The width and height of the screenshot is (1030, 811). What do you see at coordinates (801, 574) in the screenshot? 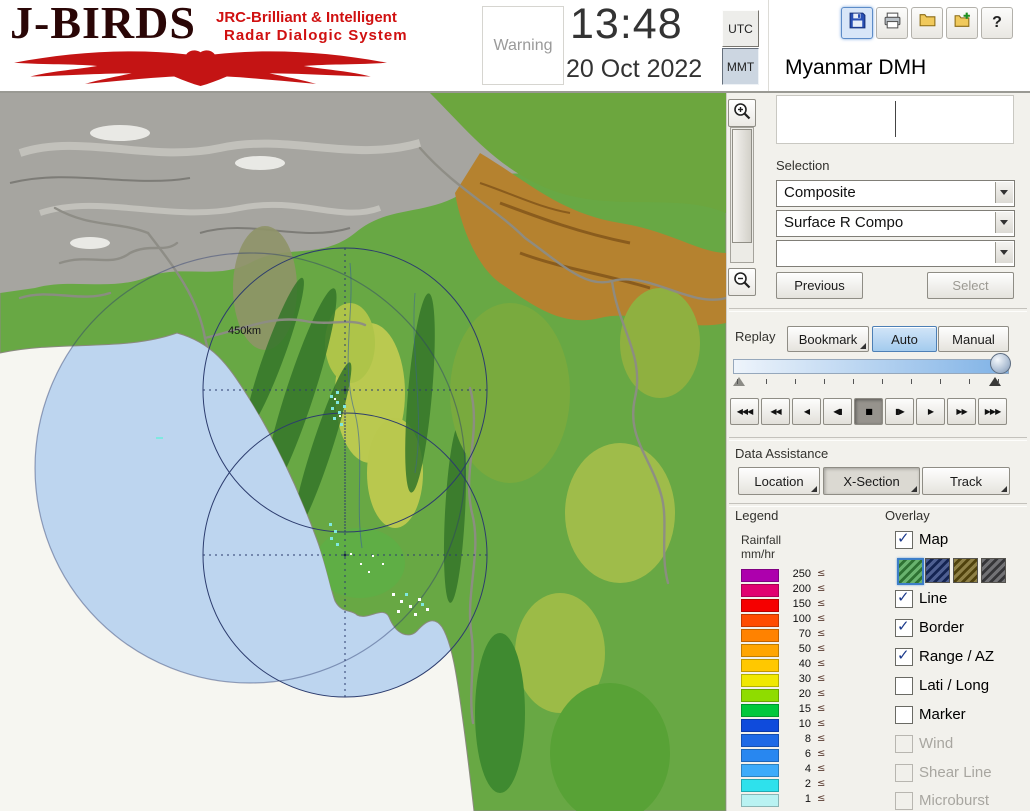
I see `legend-value: 250` at bounding box center [801, 574].